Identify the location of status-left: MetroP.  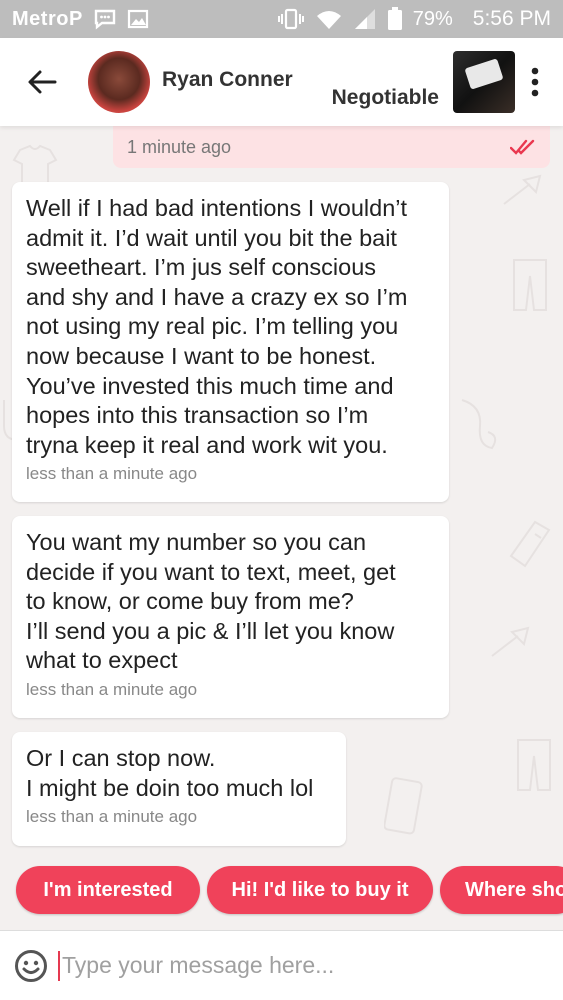
(80, 19).